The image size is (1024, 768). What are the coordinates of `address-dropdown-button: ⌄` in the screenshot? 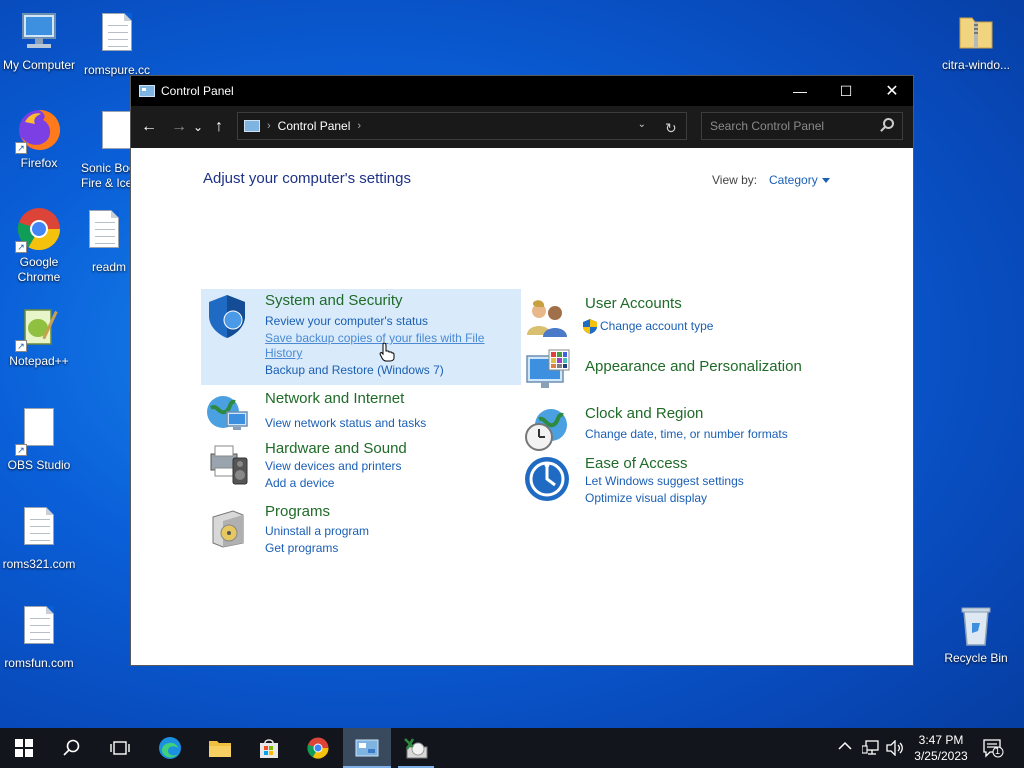 It's located at (642, 124).